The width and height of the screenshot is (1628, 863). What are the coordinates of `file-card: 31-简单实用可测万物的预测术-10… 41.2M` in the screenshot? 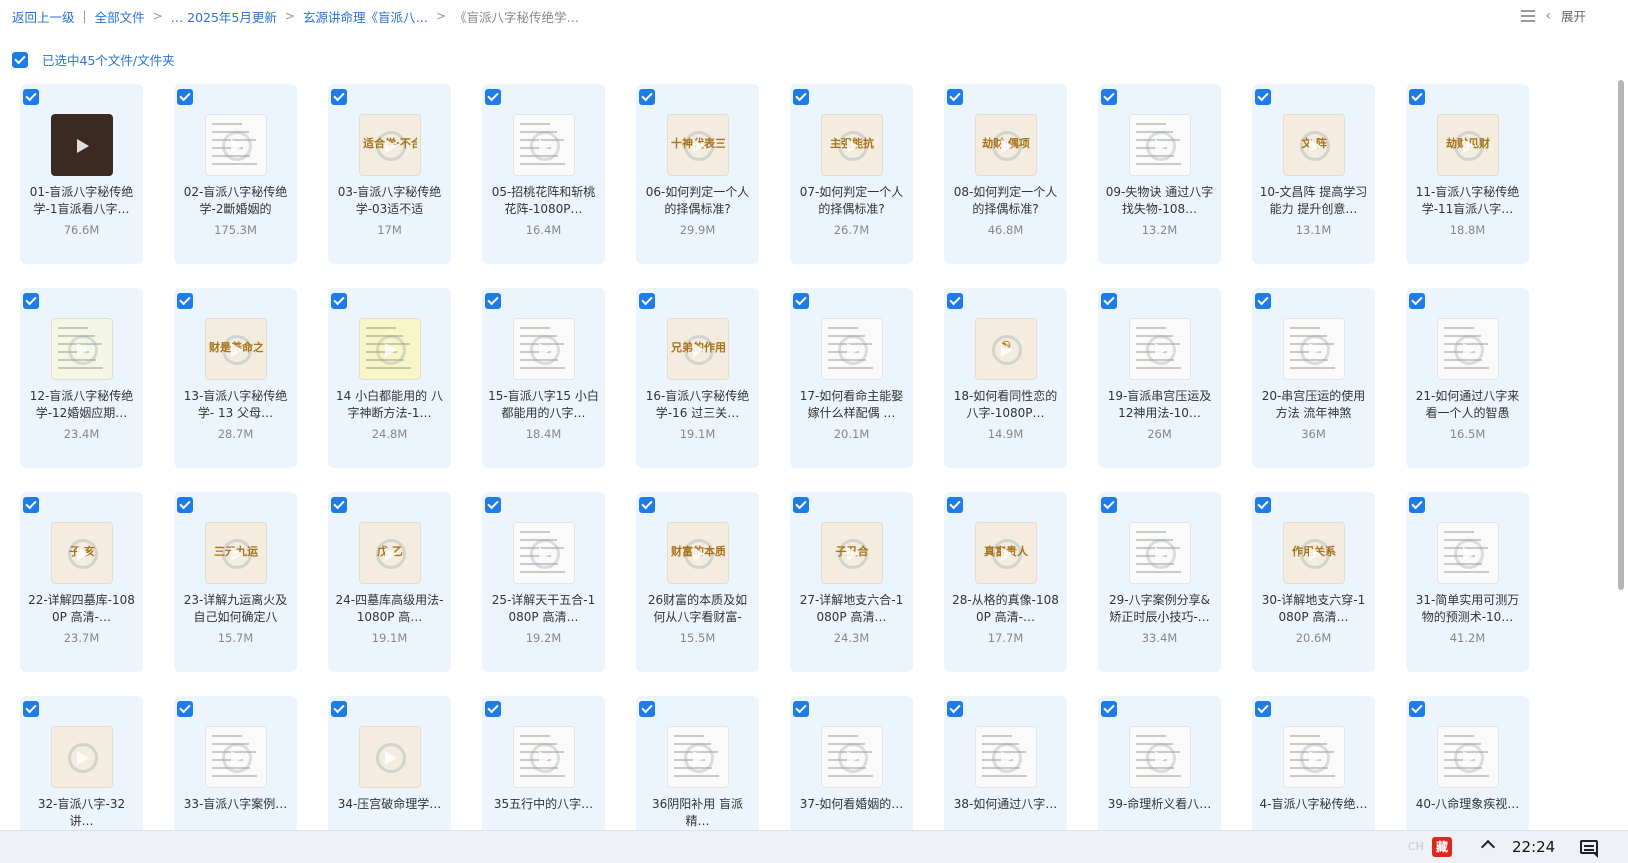 It's located at (1467, 582).